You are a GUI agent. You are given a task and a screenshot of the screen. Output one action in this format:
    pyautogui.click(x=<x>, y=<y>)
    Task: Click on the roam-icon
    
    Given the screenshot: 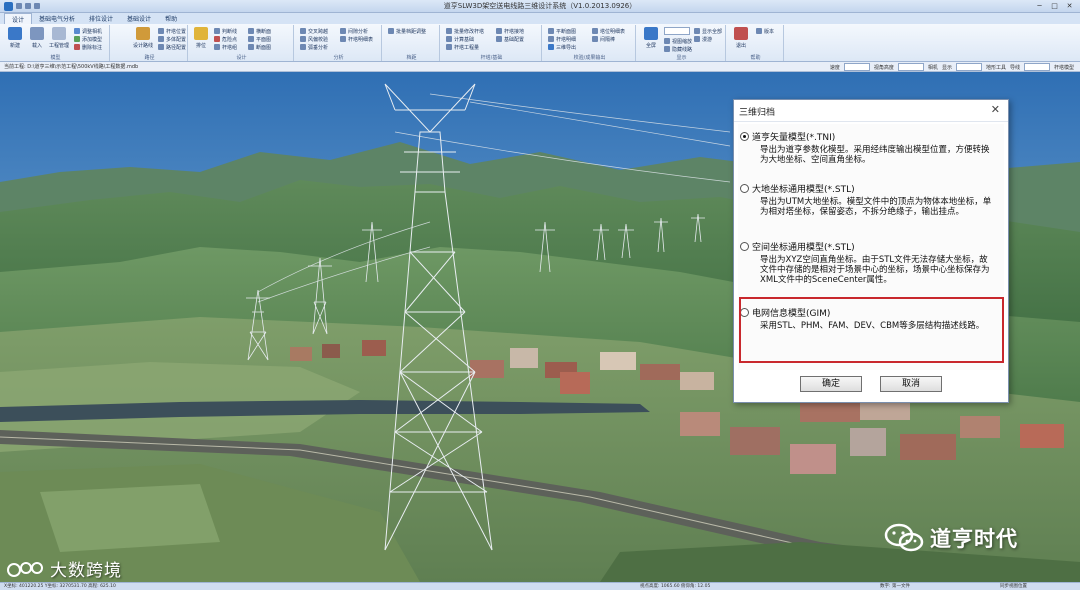 What is the action you would take?
    pyautogui.click(x=697, y=39)
    